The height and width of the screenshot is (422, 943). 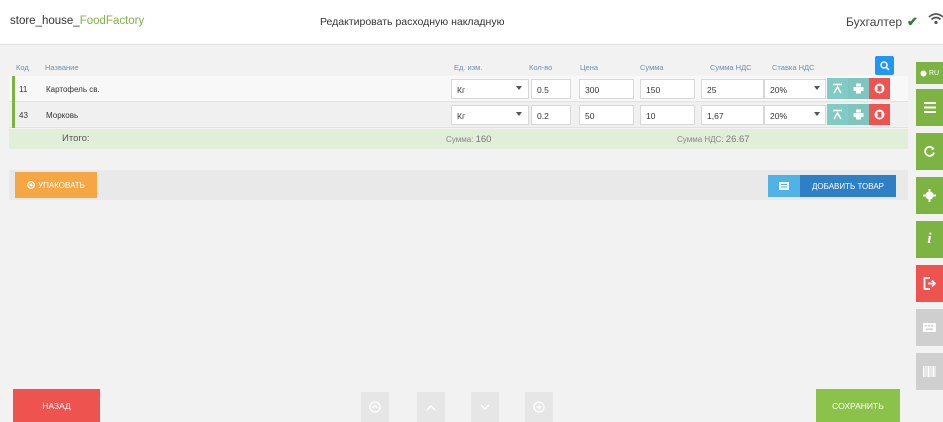 I want to click on sum-input: 10, so click(x=667, y=115).